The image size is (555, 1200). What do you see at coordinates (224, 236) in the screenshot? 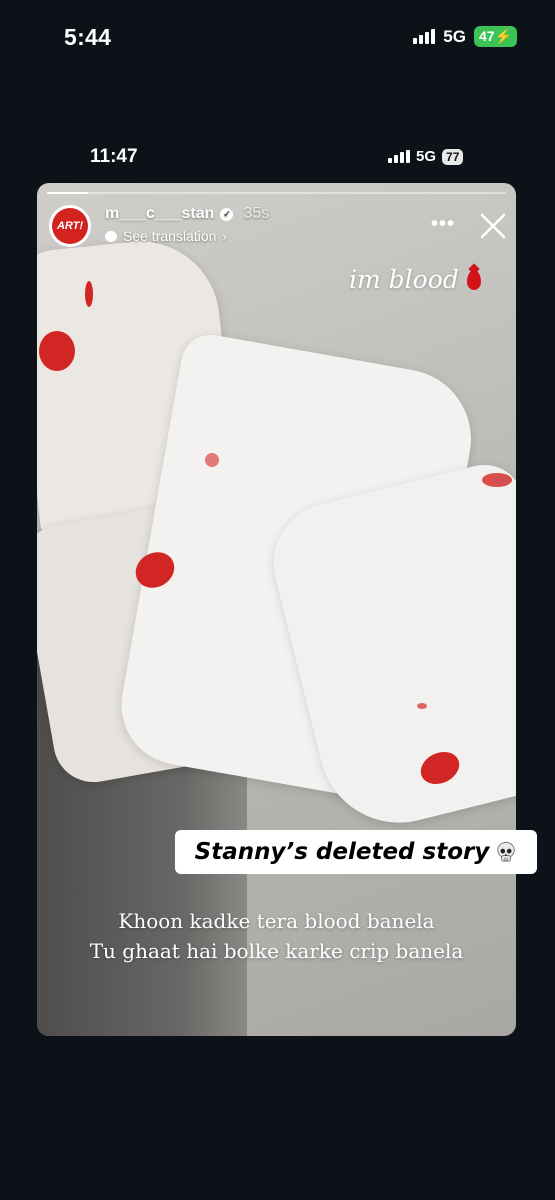
I see `chevron-right-icon: ›` at bounding box center [224, 236].